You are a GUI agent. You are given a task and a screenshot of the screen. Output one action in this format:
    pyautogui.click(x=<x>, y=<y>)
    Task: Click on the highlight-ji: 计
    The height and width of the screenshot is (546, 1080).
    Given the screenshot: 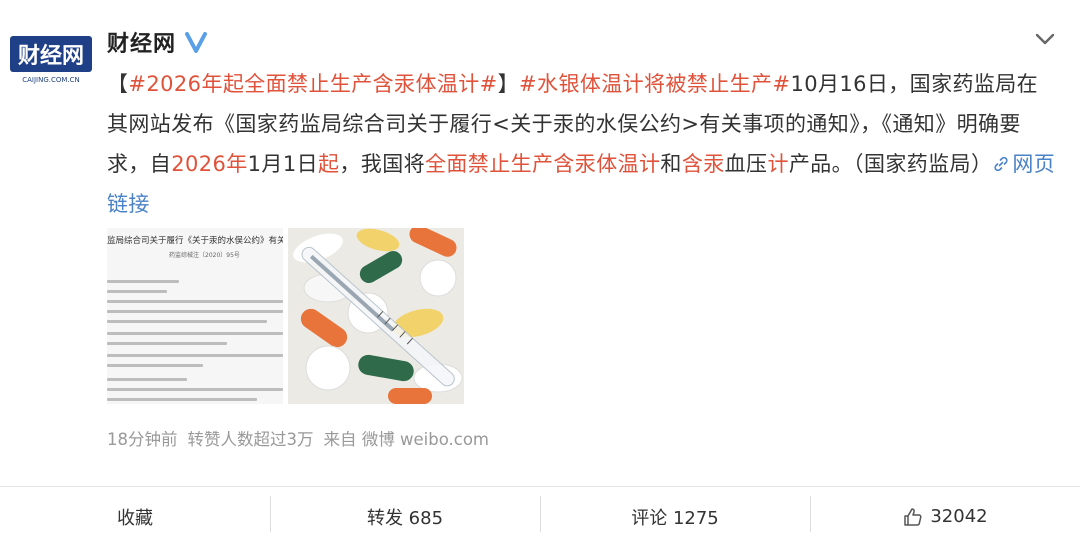 What is the action you would take?
    pyautogui.click(x=778, y=164)
    